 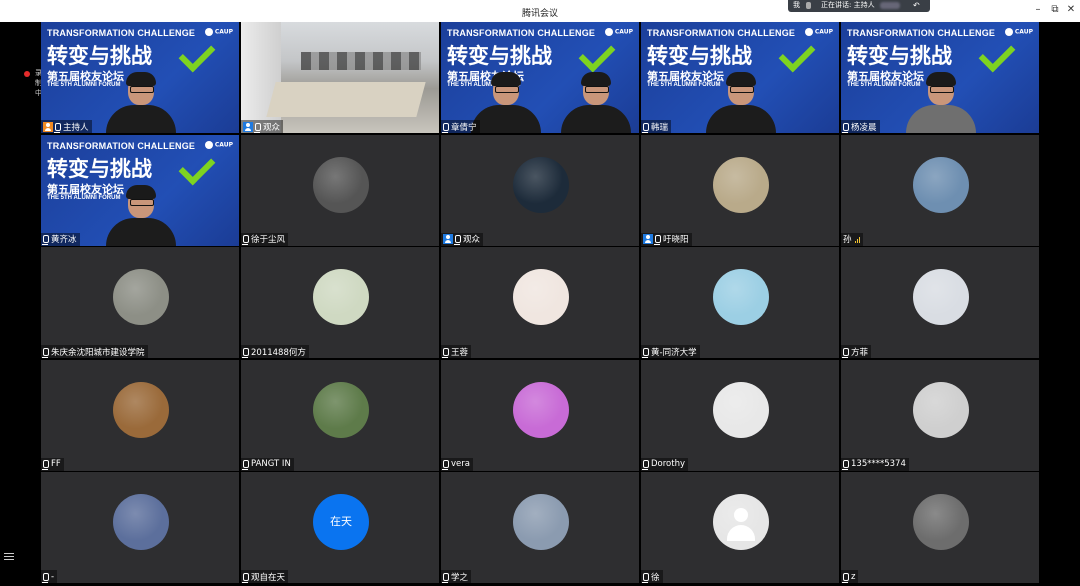 I want to click on participant-name: vera, so click(x=460, y=464).